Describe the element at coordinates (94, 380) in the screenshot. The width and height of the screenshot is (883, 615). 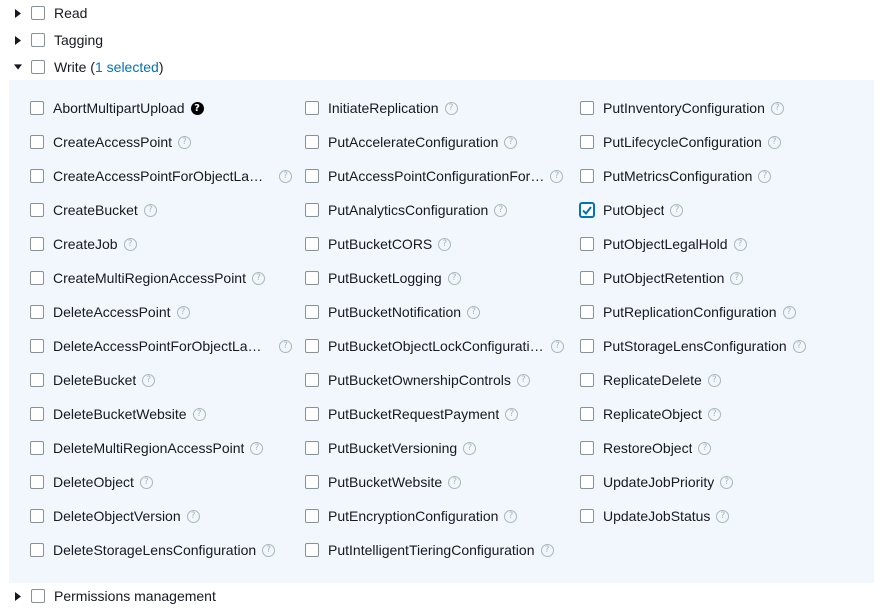
I see `action-label: DeleteBucket` at that location.